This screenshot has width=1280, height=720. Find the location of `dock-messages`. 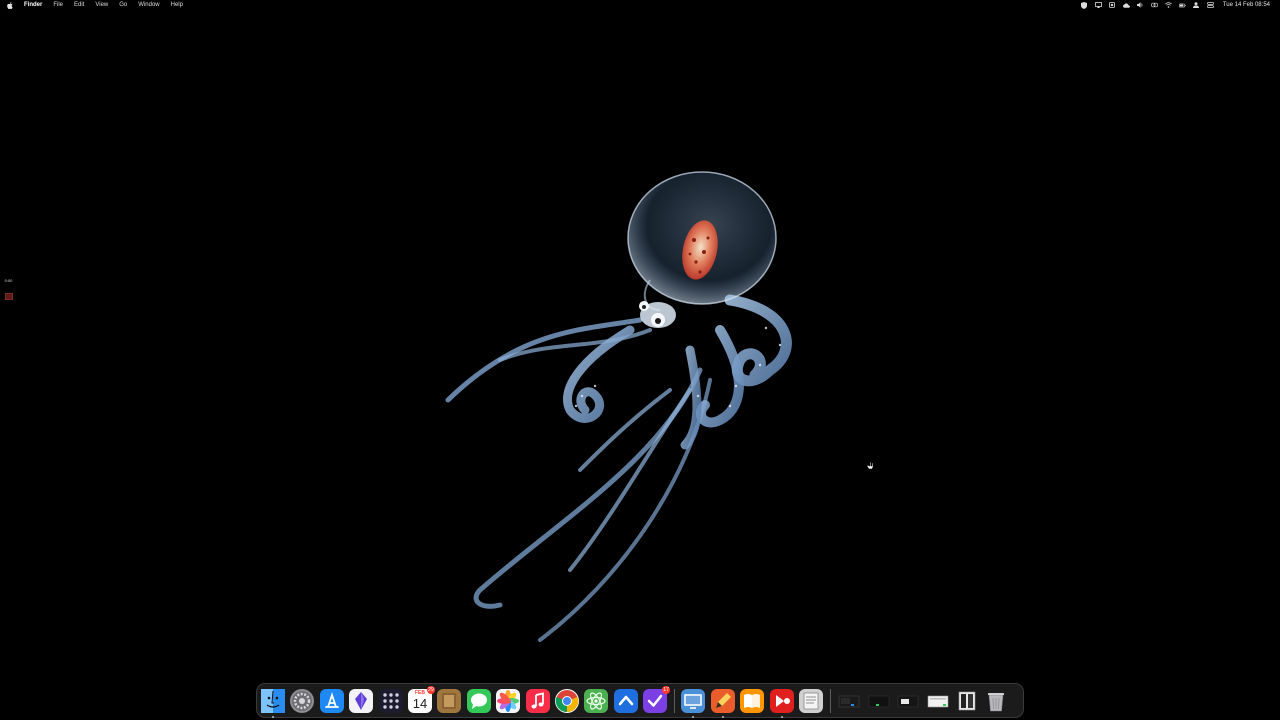

dock-messages is located at coordinates (478, 700).